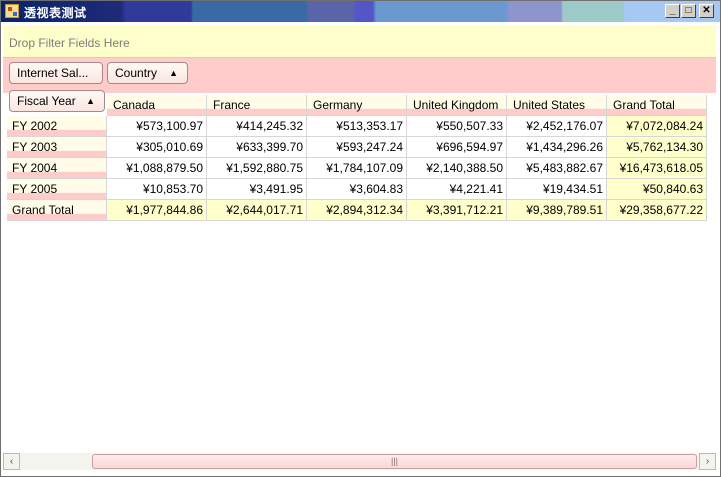  What do you see at coordinates (457, 210) in the screenshot?
I see `total-cell: ¥3,391,712.21` at bounding box center [457, 210].